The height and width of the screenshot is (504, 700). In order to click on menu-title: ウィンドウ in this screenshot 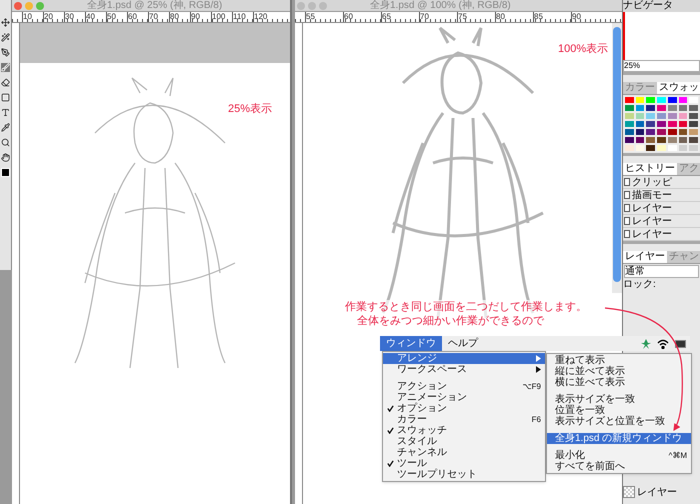, I will do `click(411, 343)`.